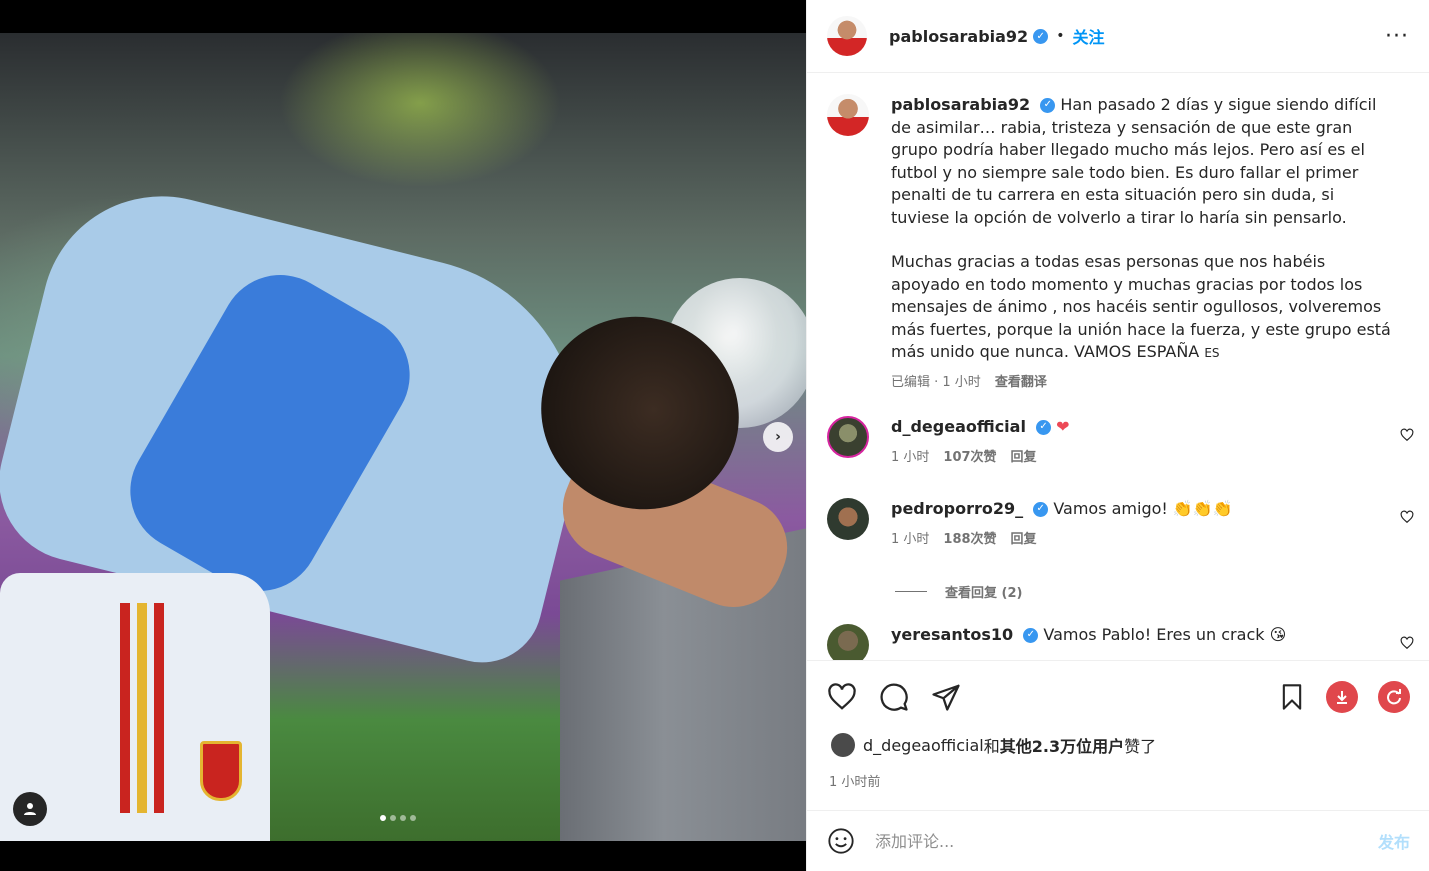 The width and height of the screenshot is (1429, 871). Describe the element at coordinates (855, 782) in the screenshot. I see `post-time: 1 小时前` at that location.